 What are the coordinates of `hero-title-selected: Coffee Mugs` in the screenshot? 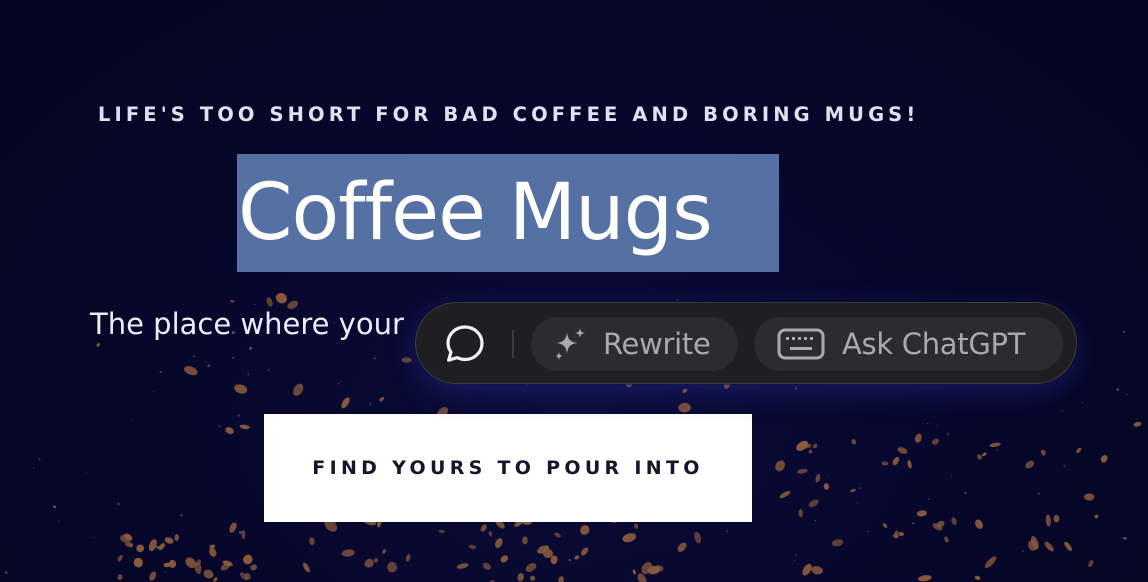 It's located at (508, 213).